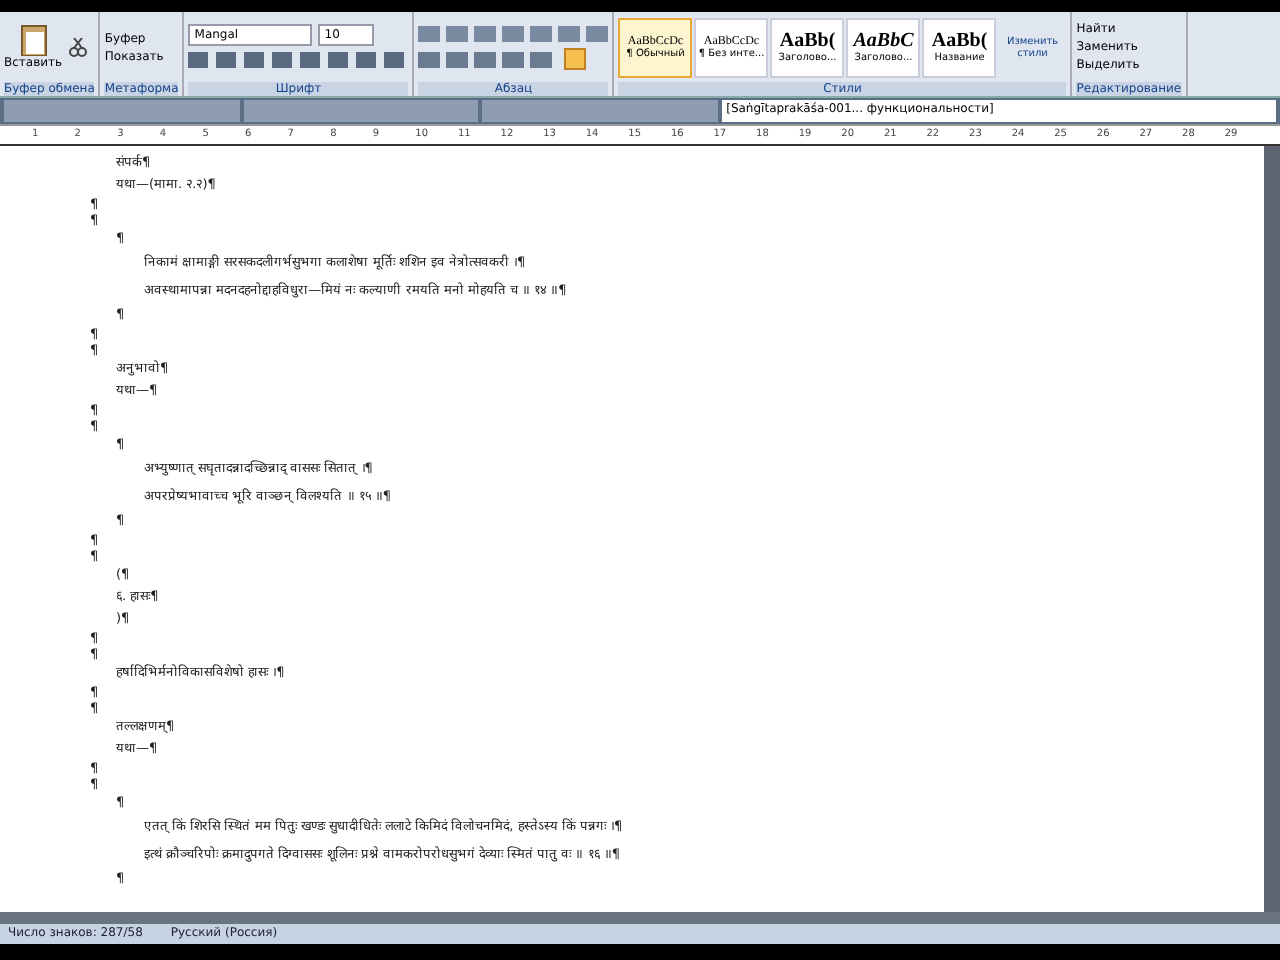 The image size is (1280, 960). I want to click on horizontal-scrollbar, so click(640, 918).